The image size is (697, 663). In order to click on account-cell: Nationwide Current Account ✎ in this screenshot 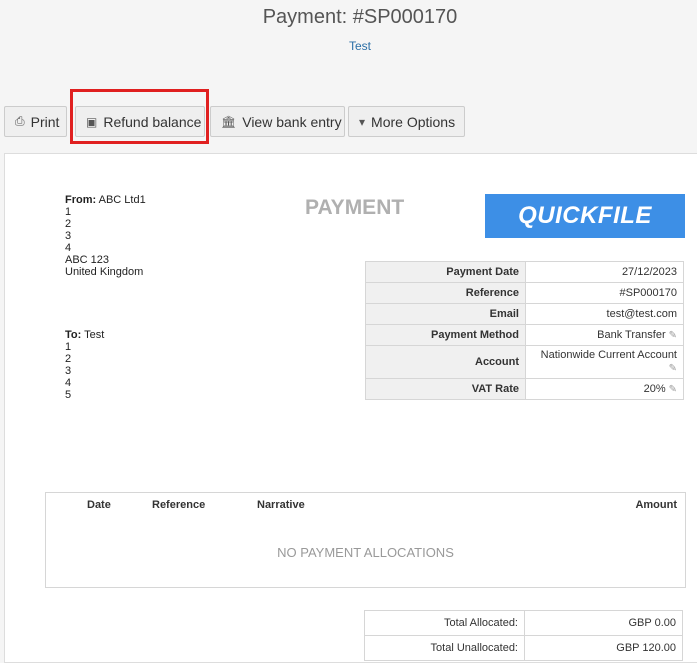, I will do `click(604, 362)`.